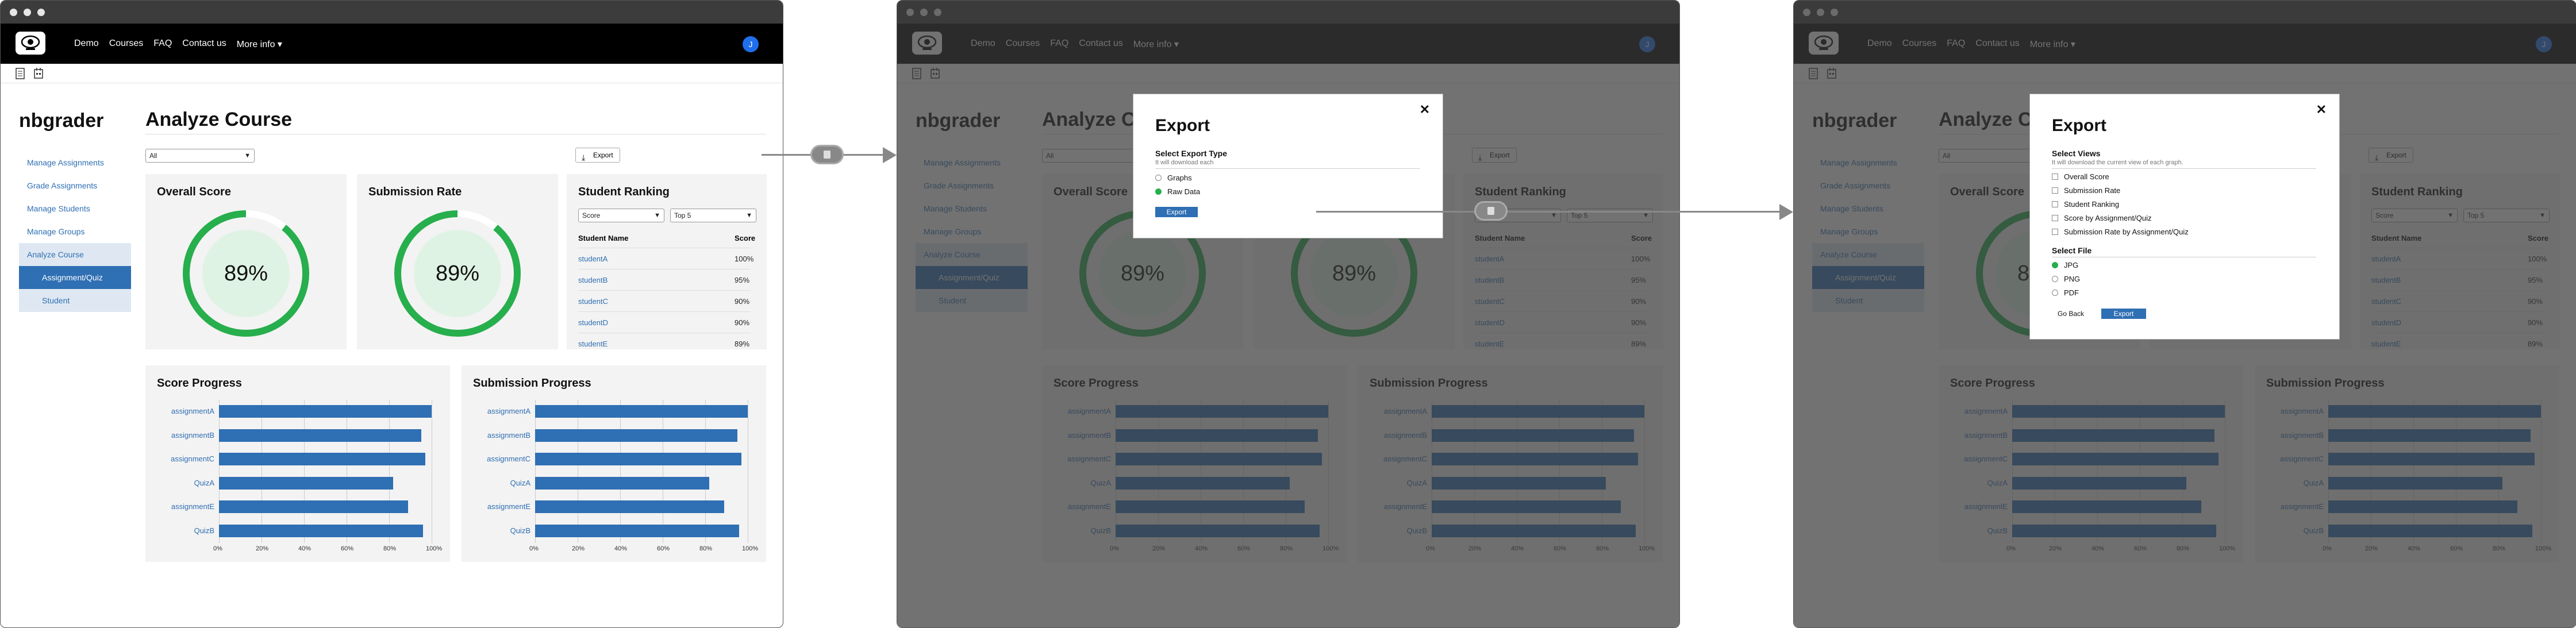  I want to click on nav-link-3: Contact us, so click(204, 44).